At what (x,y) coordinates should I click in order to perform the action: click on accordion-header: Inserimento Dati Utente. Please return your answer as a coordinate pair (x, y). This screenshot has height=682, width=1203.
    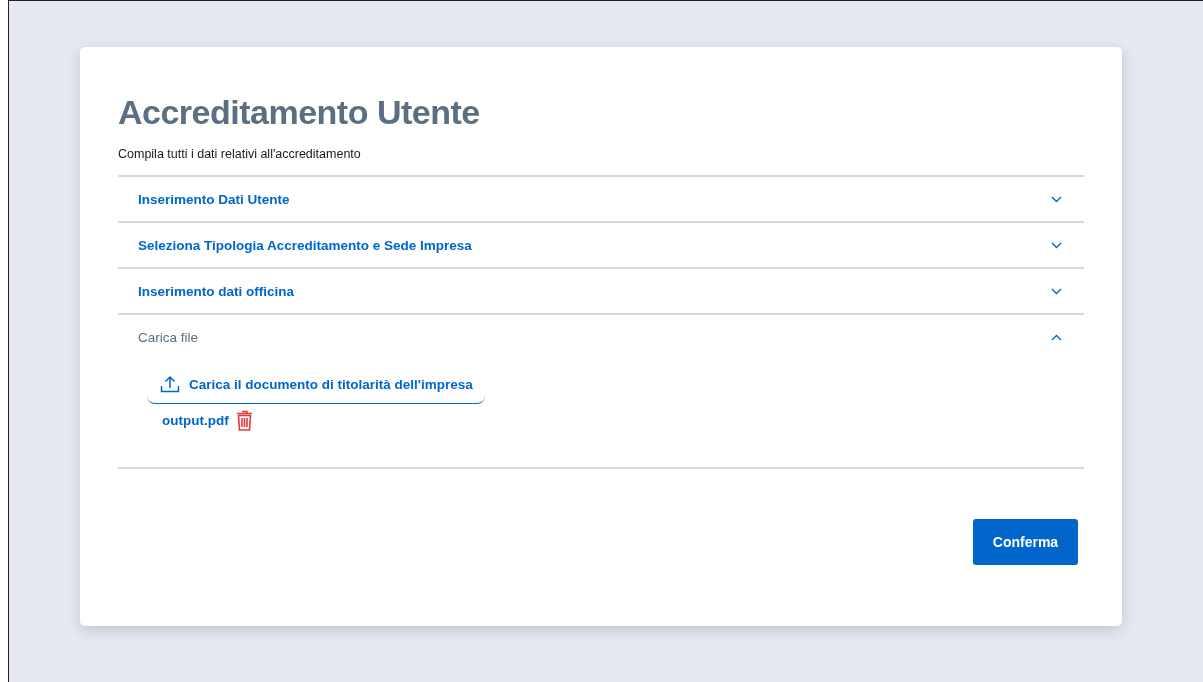
    Looking at the image, I should click on (601, 199).